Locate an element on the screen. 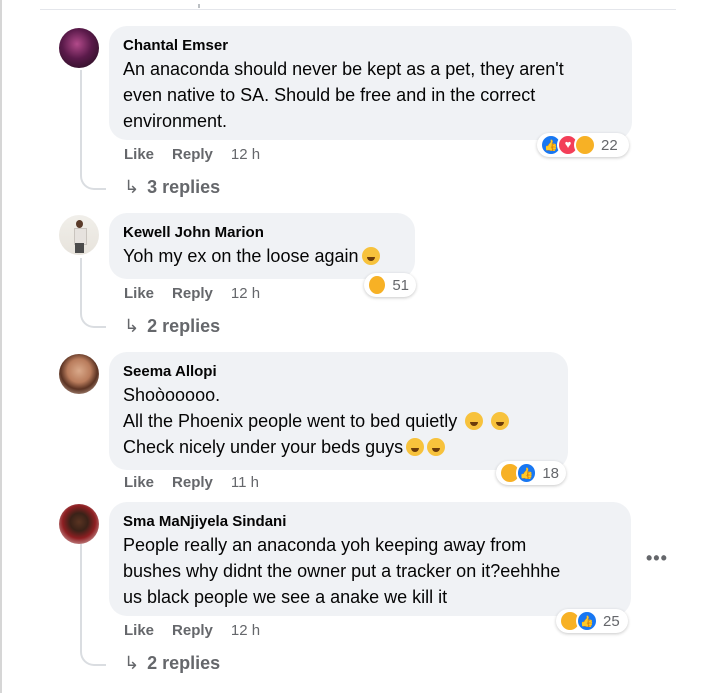  comment-actions: Like Reply 11 h is located at coordinates (200, 483).